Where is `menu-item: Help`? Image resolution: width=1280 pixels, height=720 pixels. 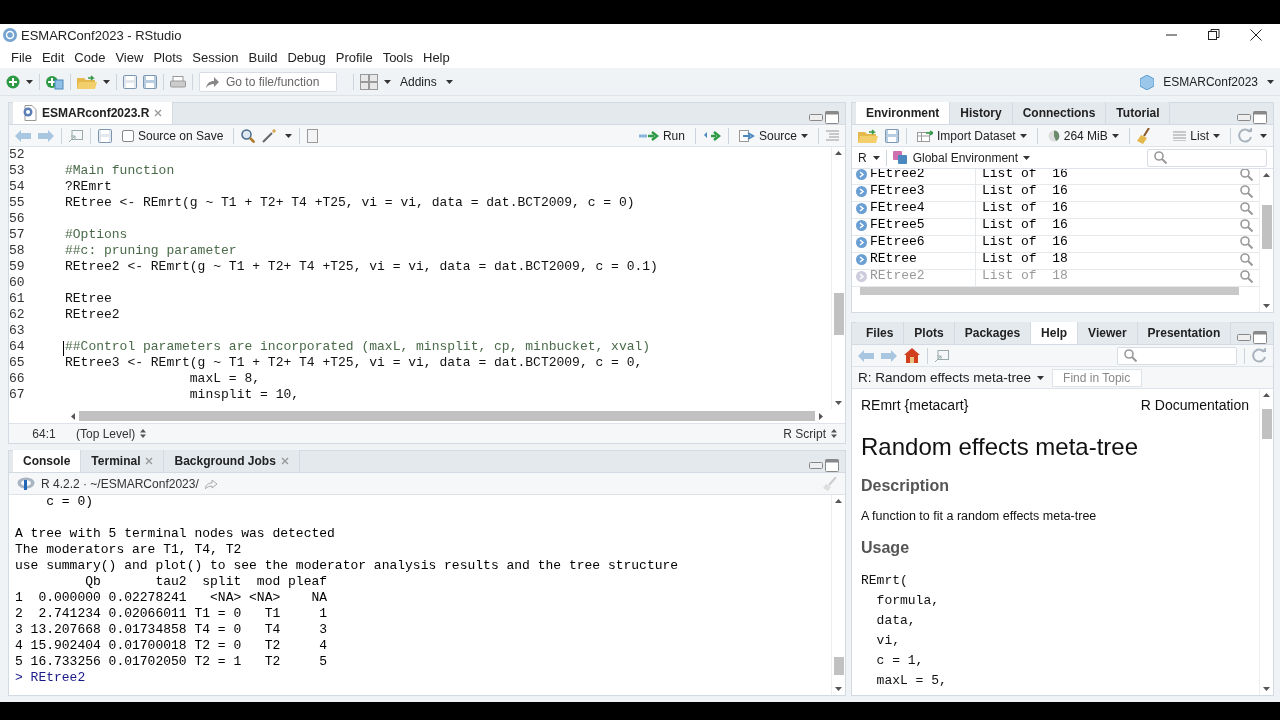
menu-item: Help is located at coordinates (436, 57).